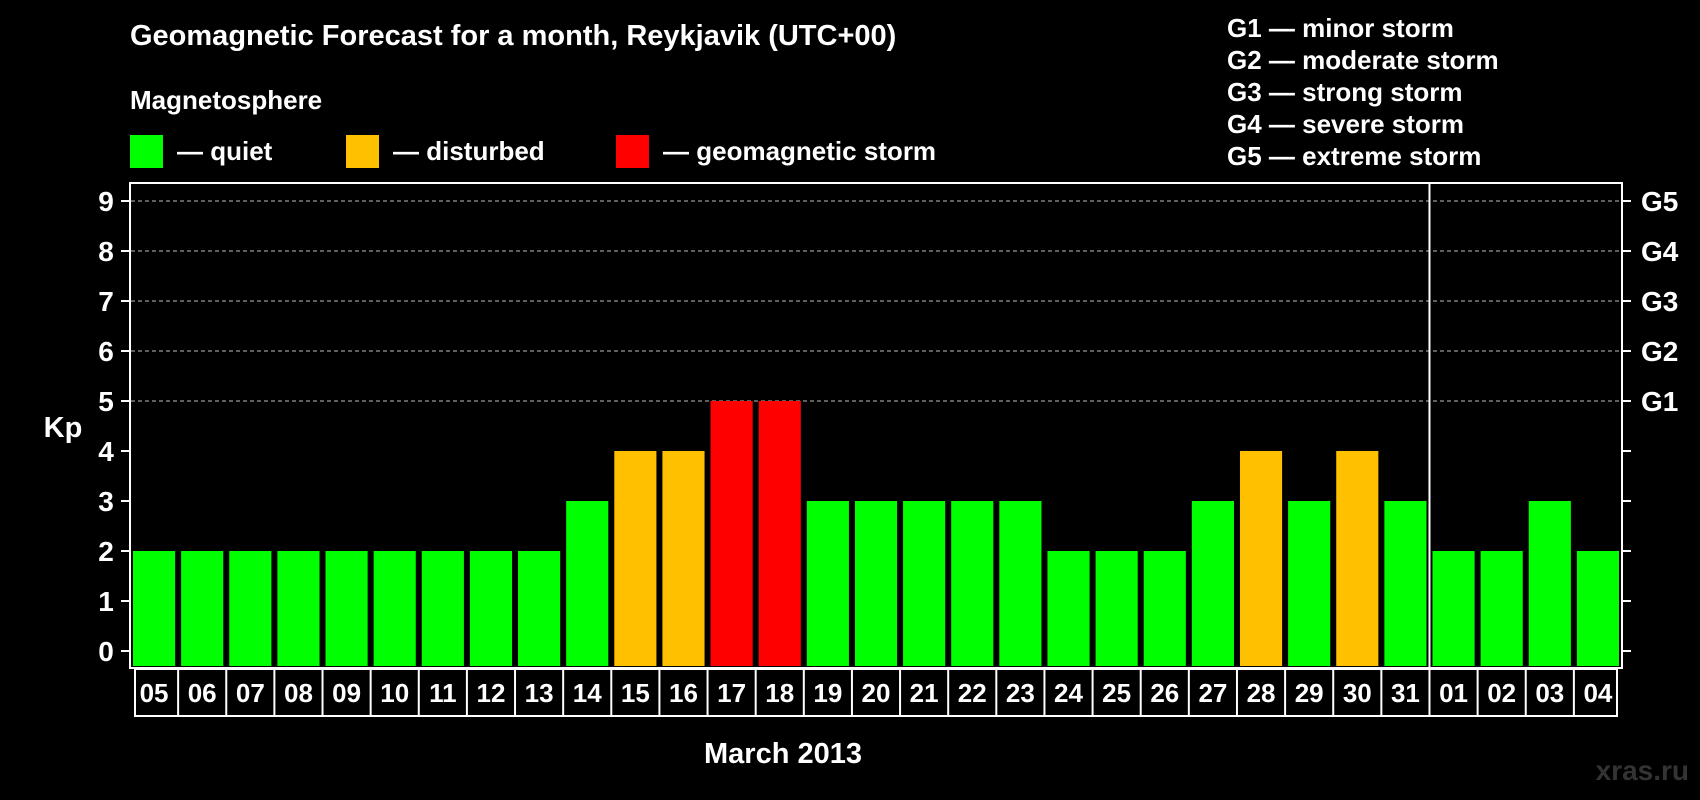 This screenshot has height=800, width=1700. Describe the element at coordinates (635, 693) in the screenshot. I see `date-label-15: 15` at that location.